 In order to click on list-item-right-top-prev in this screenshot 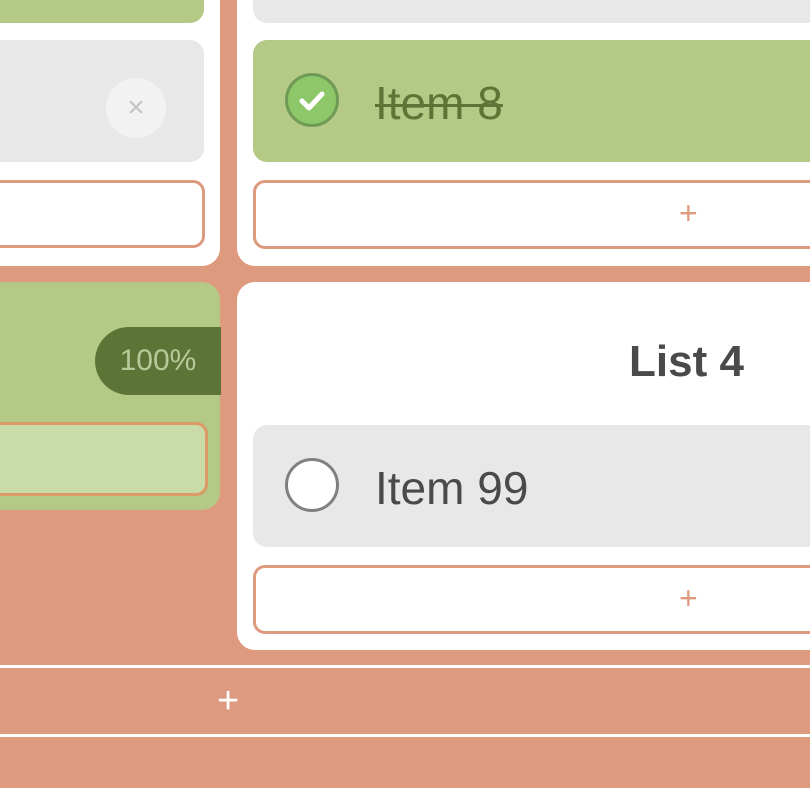, I will do `click(531, 11)`.